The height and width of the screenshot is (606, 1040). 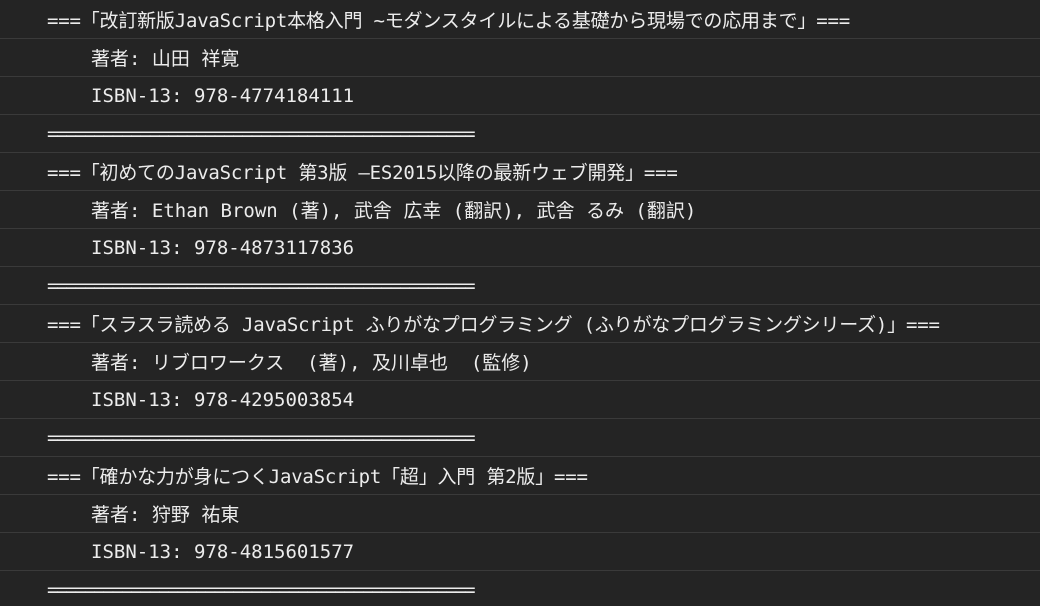 What do you see at coordinates (223, 551) in the screenshot?
I see `isbn-text: ISBN-13: 978-4815601577` at bounding box center [223, 551].